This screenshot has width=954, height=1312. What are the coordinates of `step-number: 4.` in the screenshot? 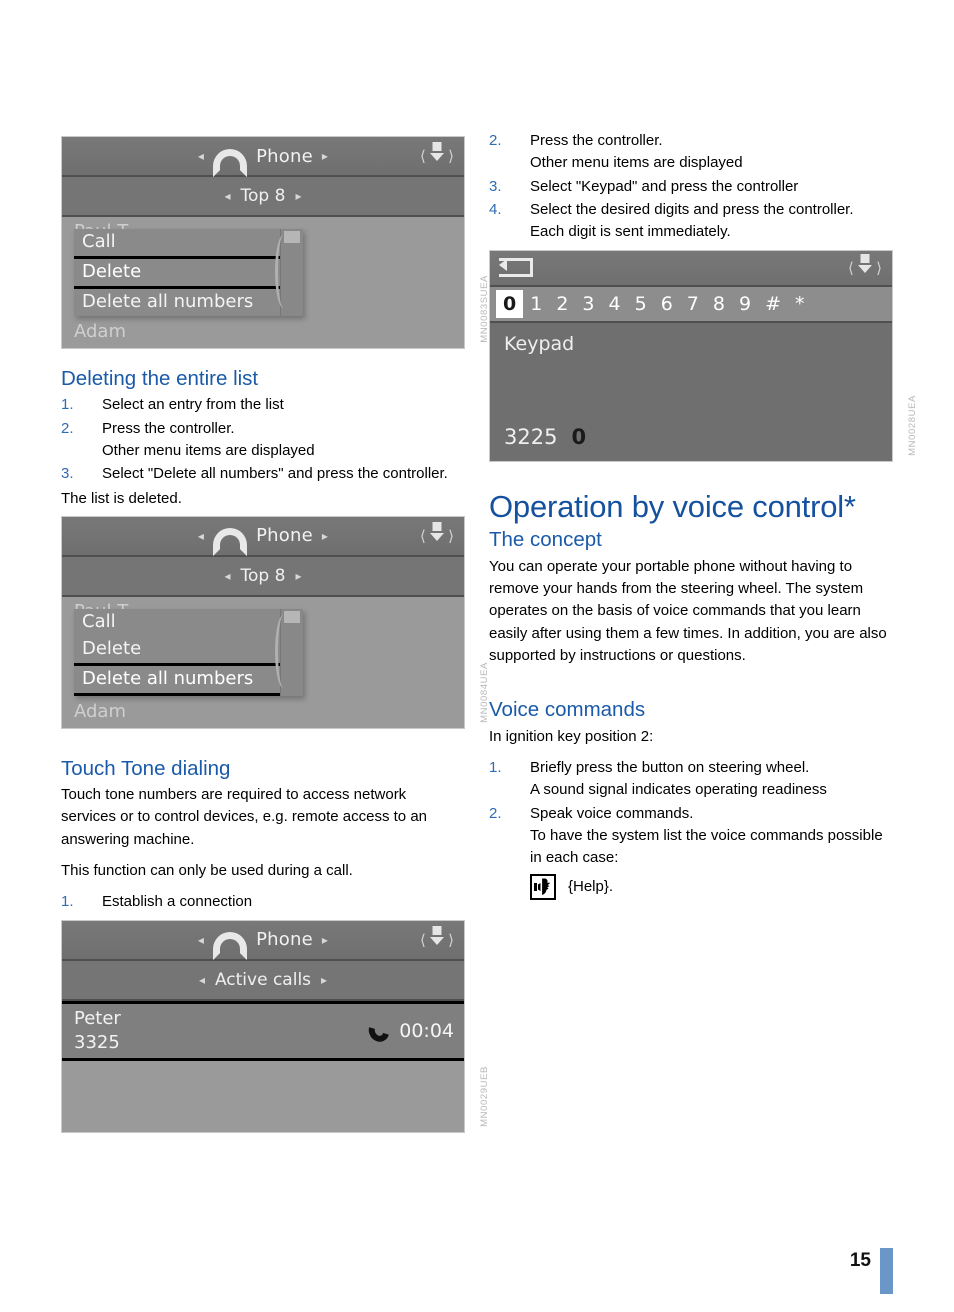 It's located at (495, 210).